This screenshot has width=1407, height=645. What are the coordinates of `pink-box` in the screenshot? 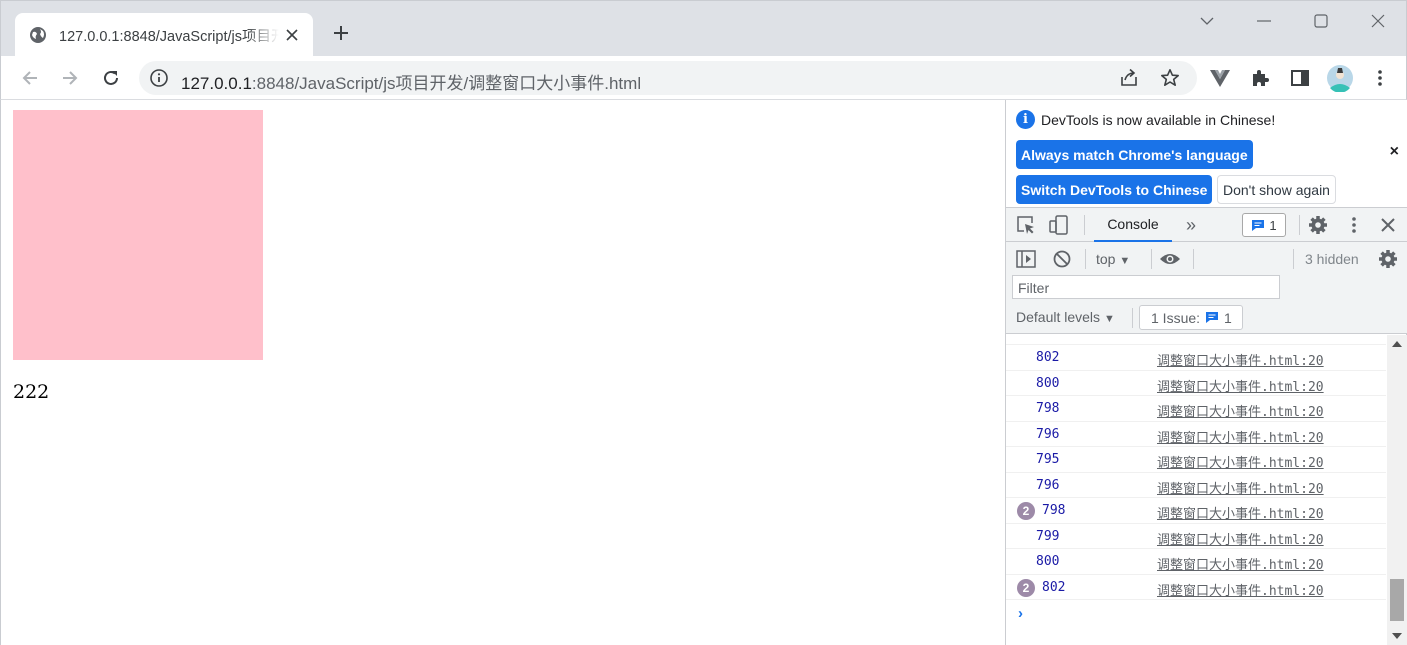 It's located at (138, 235).